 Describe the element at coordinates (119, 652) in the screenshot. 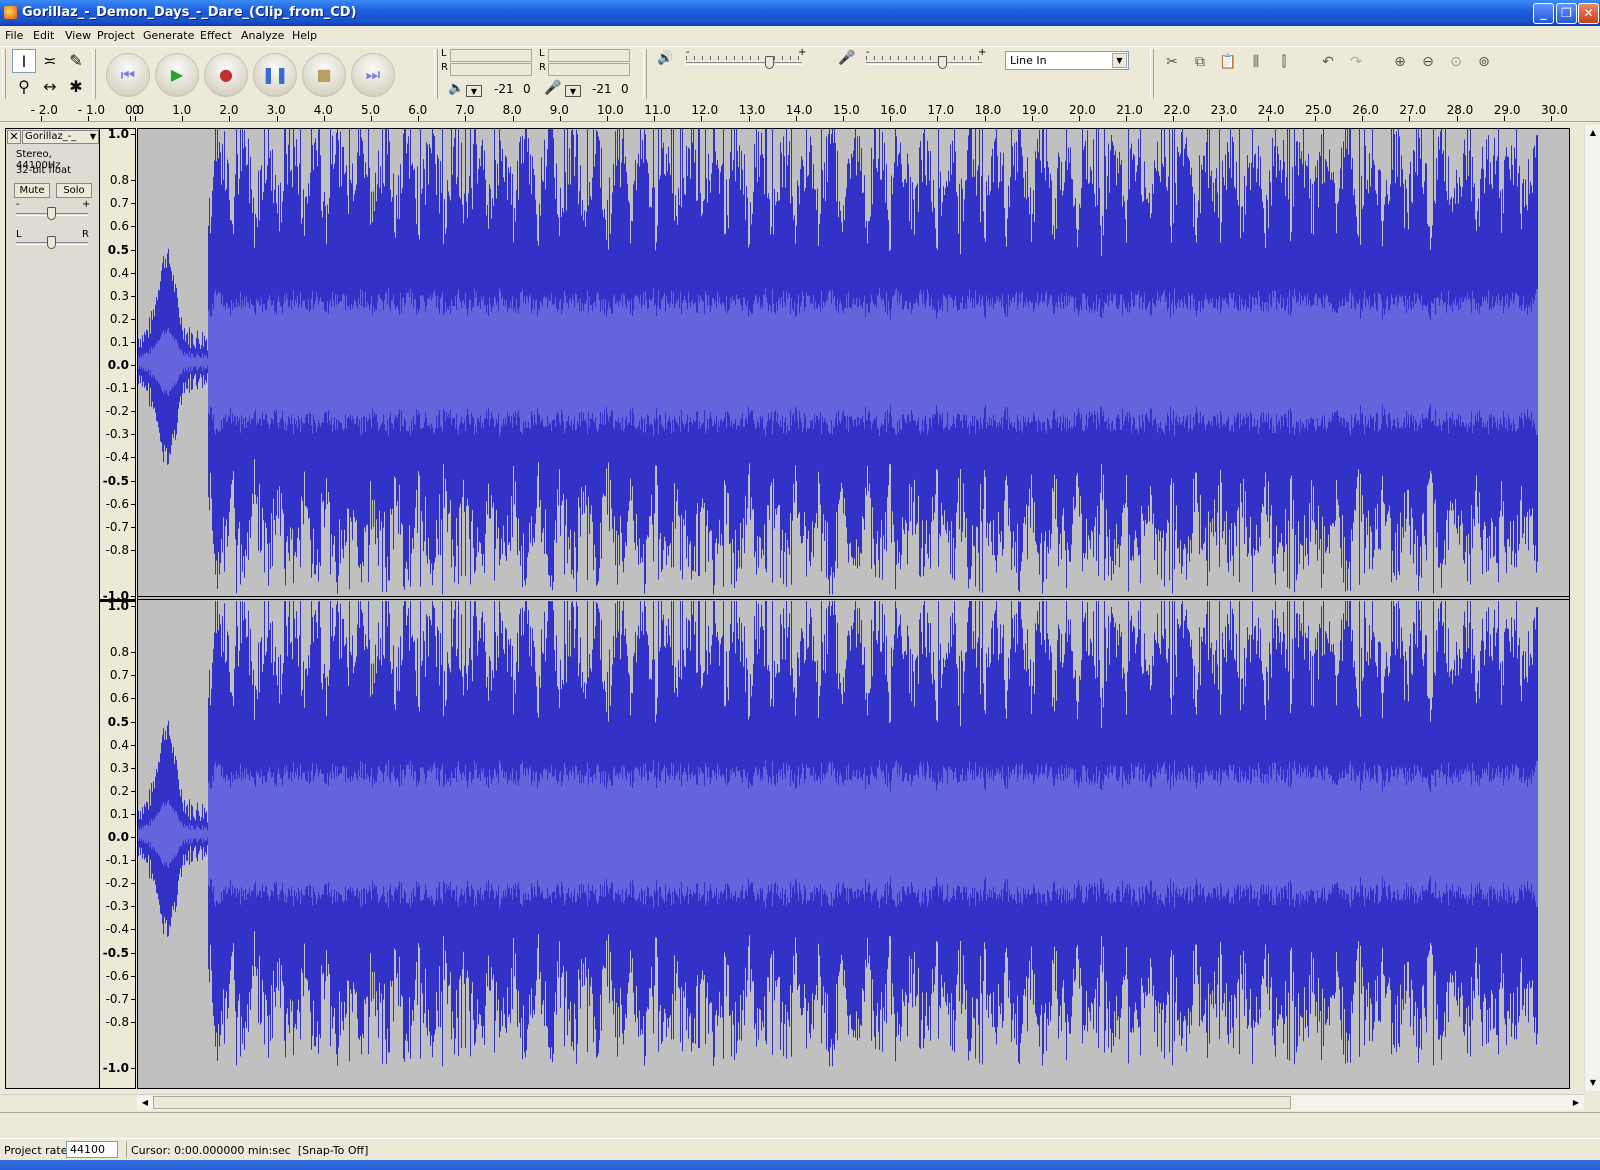

I see `amplitude-label: 0.8` at that location.